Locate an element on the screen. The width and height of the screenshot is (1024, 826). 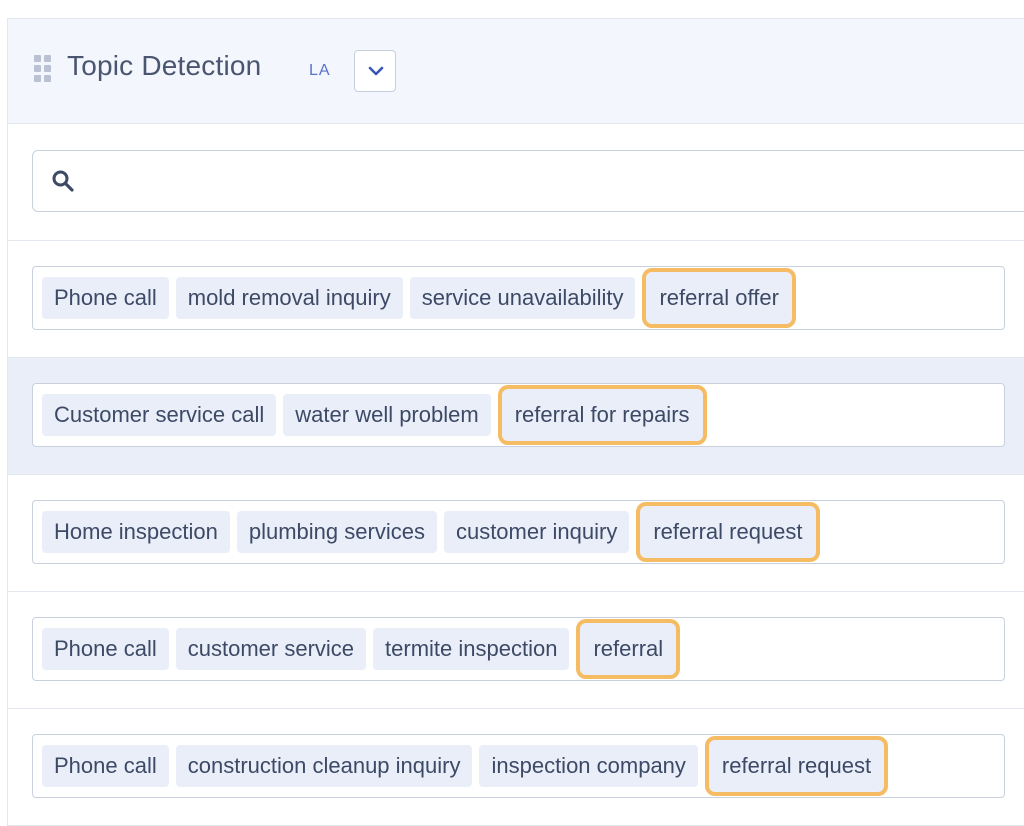
top-strip is located at coordinates (512, 9).